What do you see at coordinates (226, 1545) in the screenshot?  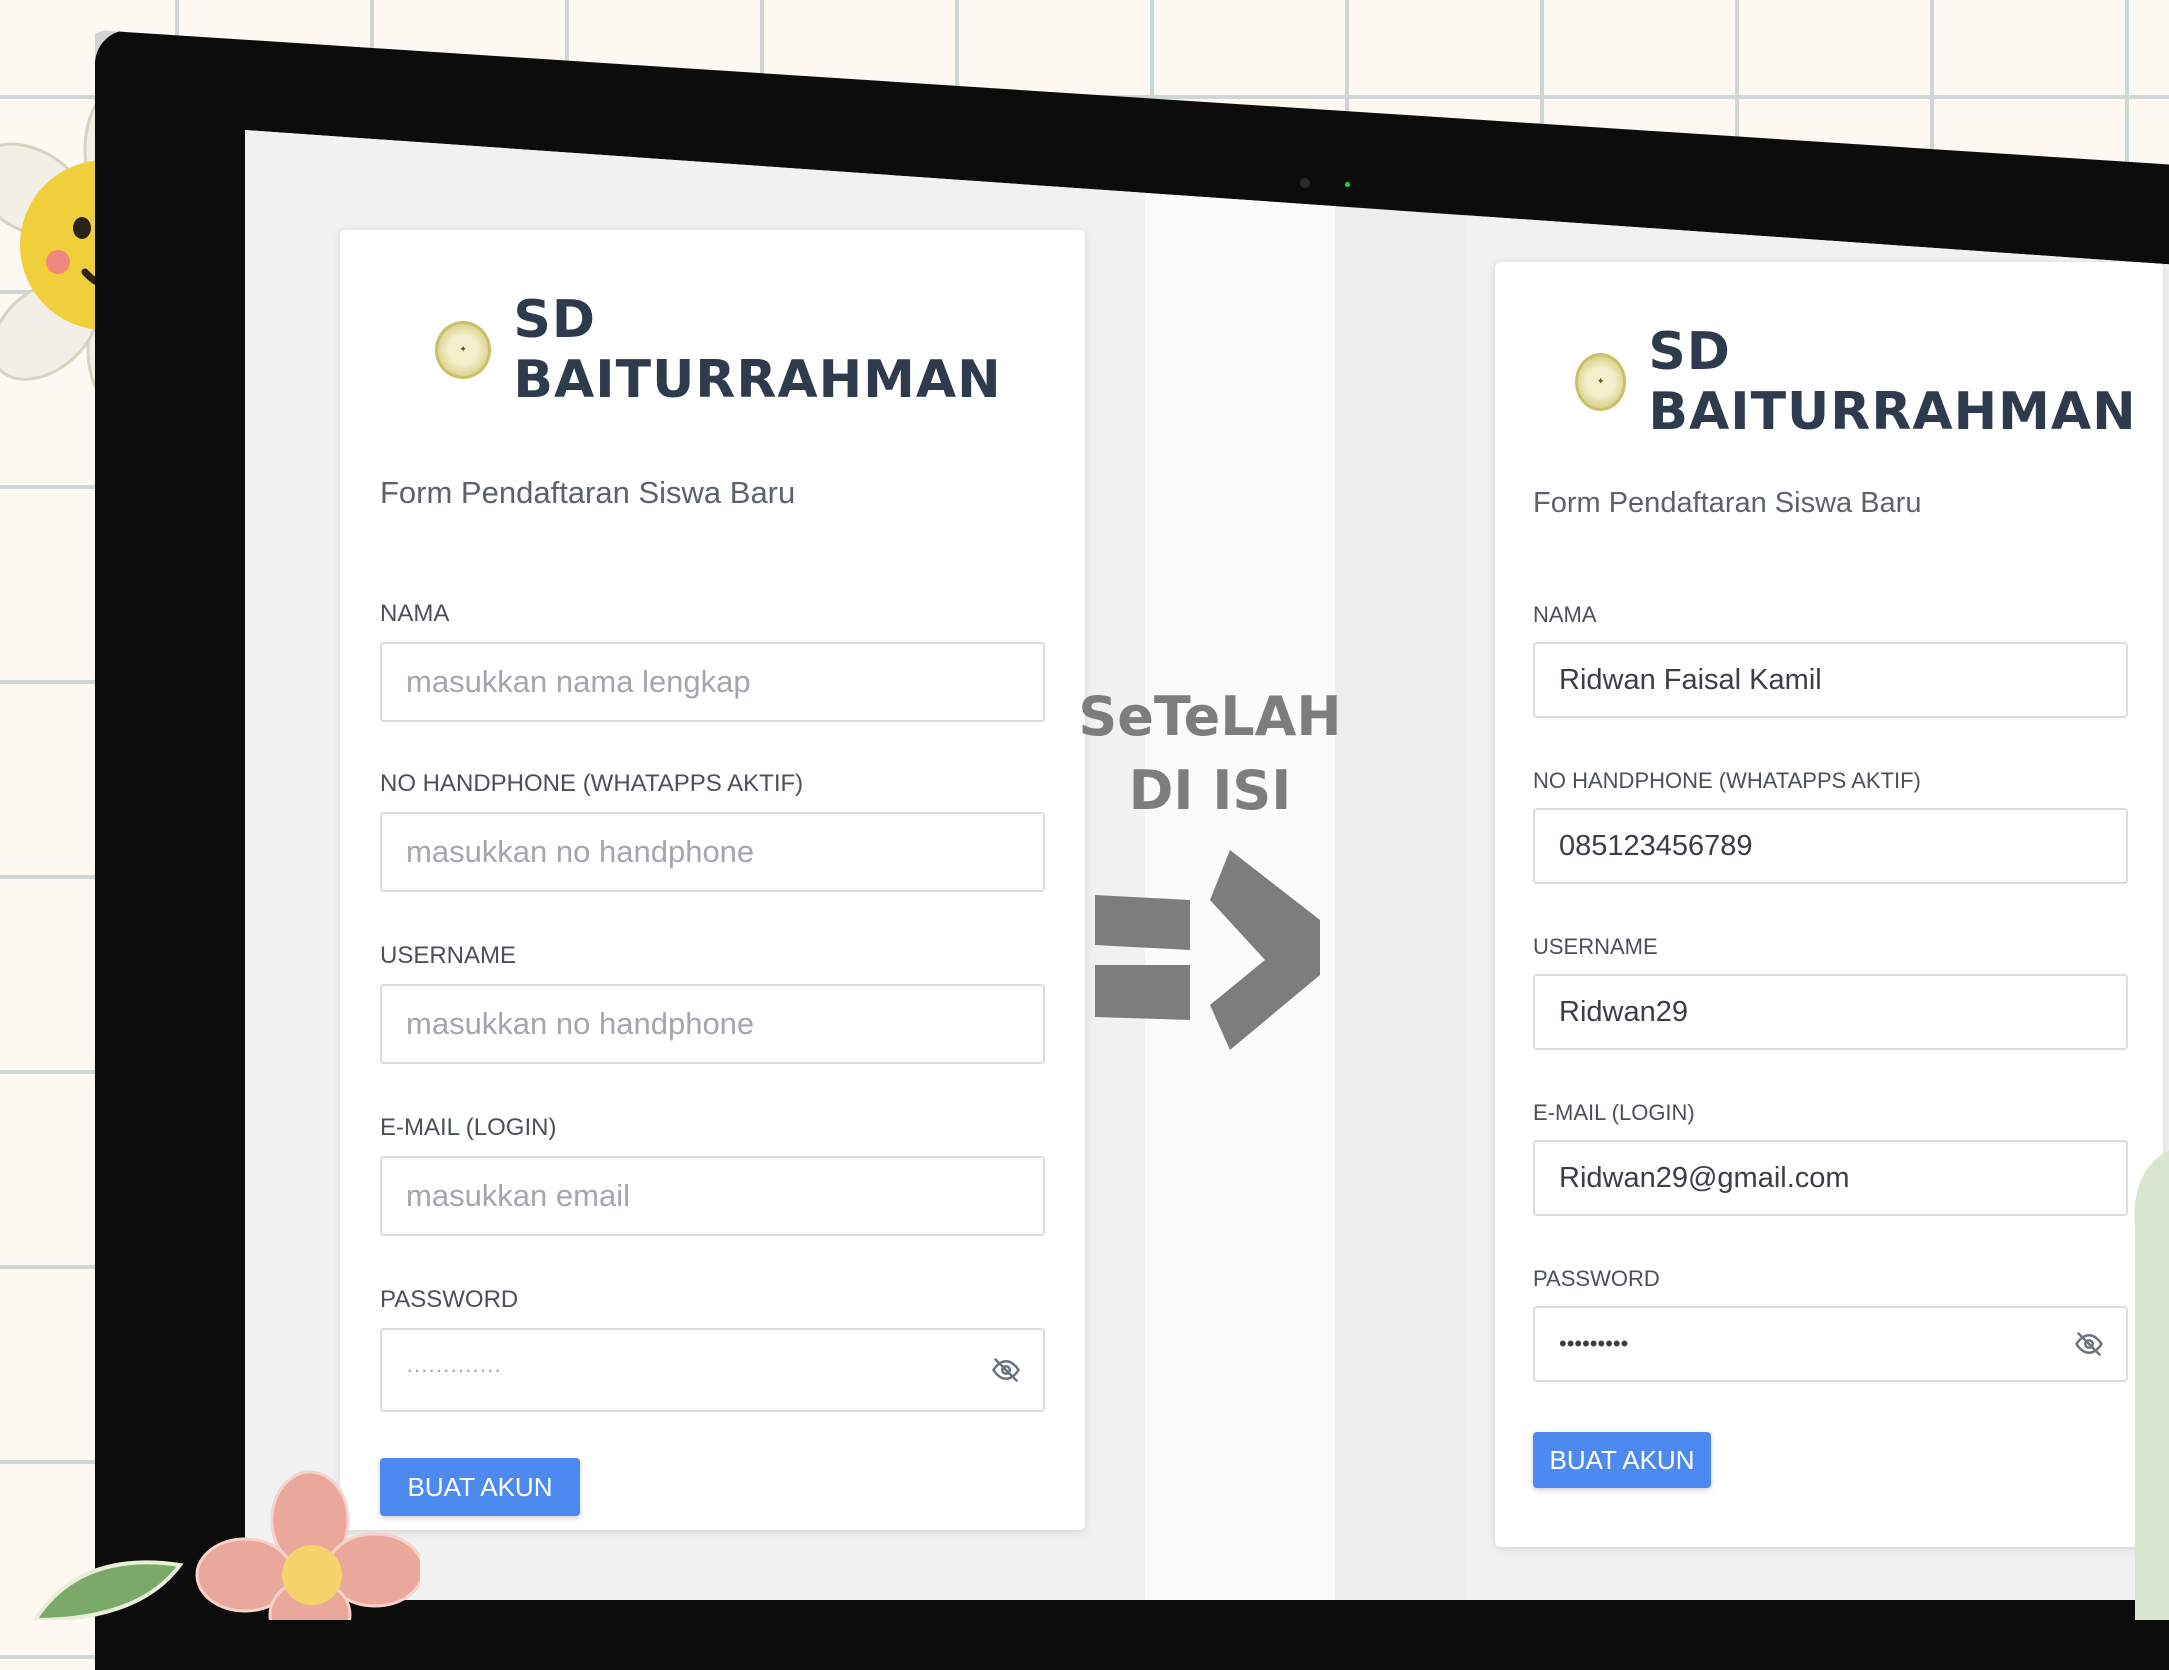 I see `flower-decoration` at bounding box center [226, 1545].